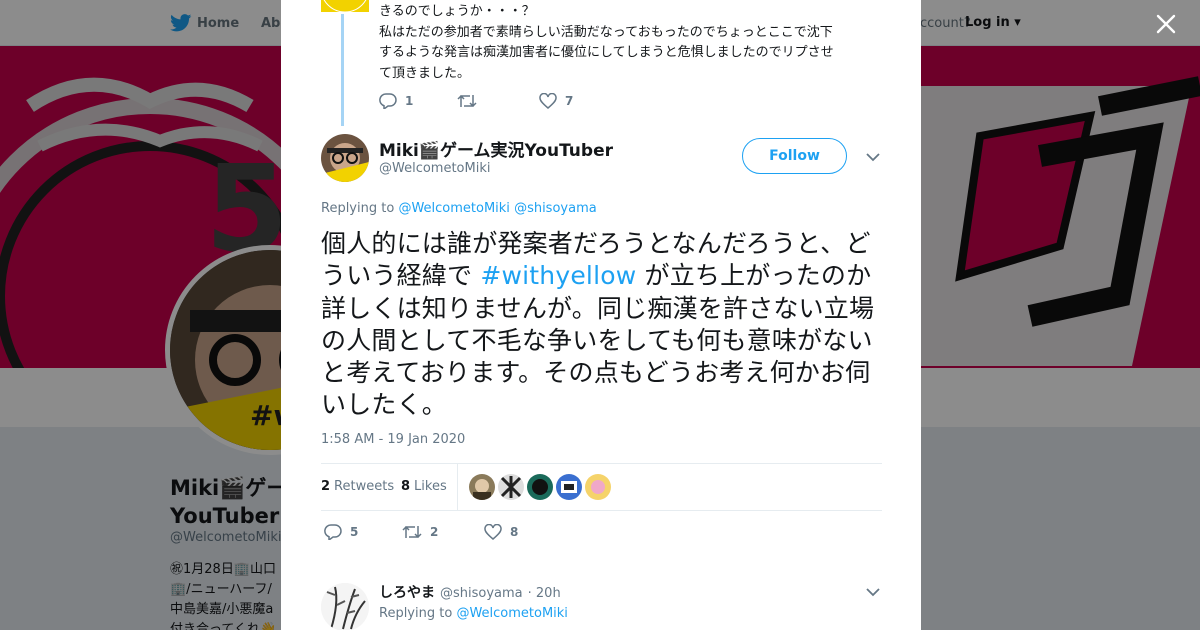 This screenshot has height=630, width=1200. I want to click on likes-stat: 8 Likes, so click(424, 486).